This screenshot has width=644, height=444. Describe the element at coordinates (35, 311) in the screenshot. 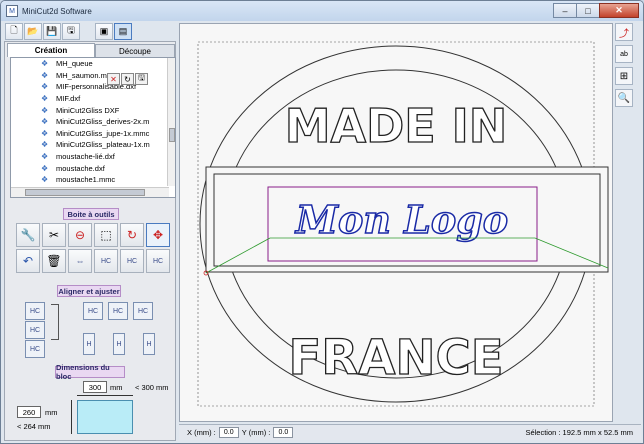

I see `align-left-icon: HC` at that location.